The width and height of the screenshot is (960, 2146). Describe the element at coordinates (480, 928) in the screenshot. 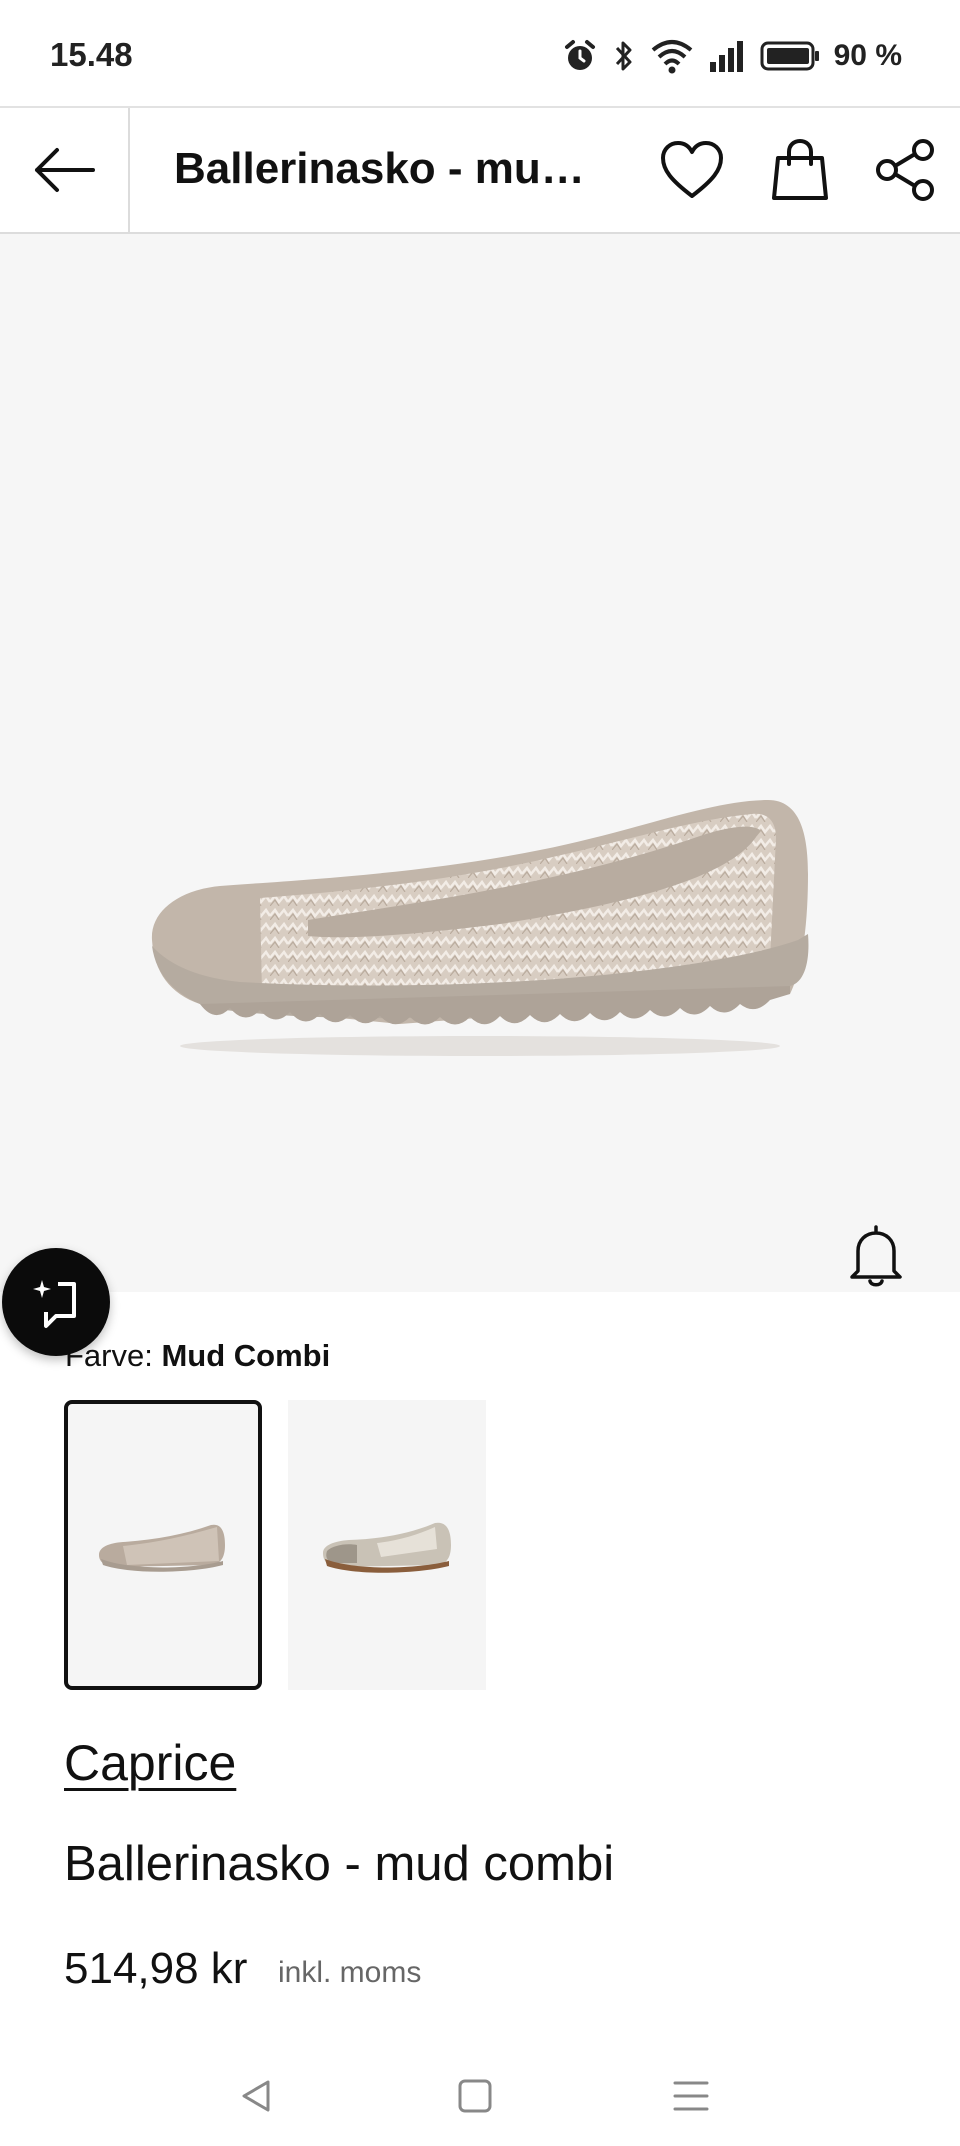

I see `shoe-image` at that location.